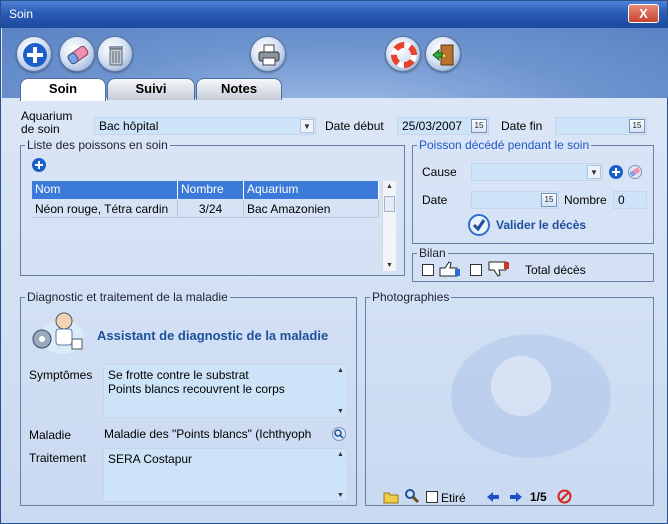  I want to click on date-fin-label: Date fin, so click(522, 126).